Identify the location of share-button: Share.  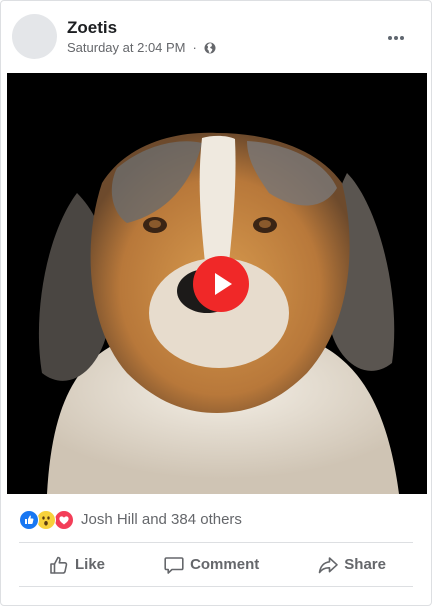
(351, 564).